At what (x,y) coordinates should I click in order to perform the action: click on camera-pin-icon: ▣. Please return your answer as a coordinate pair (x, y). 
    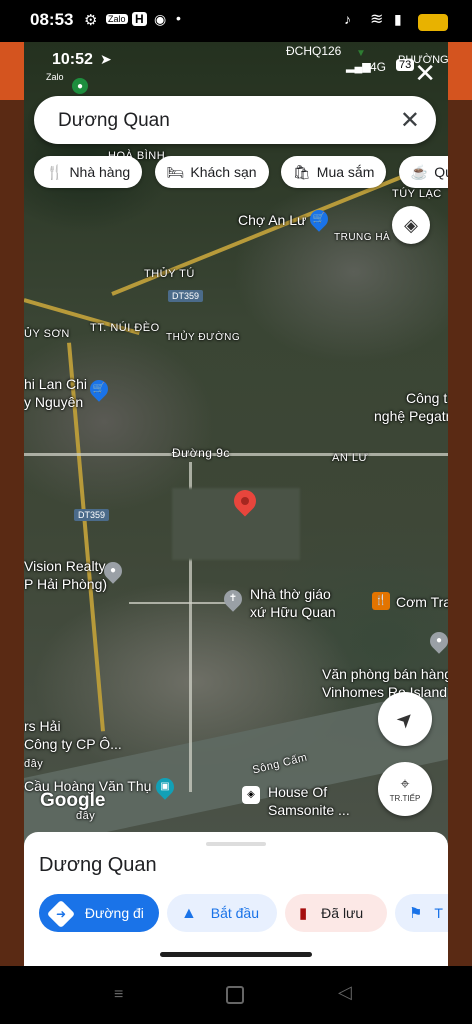
    Looking at the image, I should click on (165, 787).